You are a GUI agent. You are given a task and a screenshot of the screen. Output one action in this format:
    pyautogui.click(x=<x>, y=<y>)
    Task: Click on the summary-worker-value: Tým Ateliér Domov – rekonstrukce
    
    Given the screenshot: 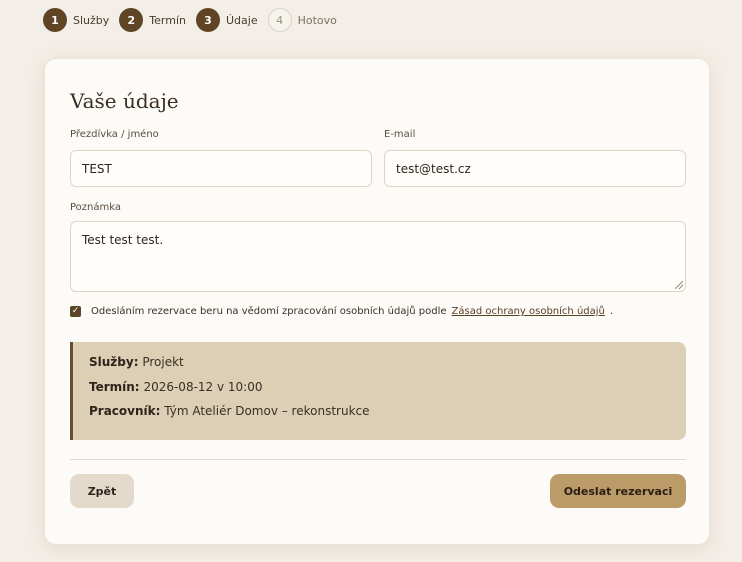 What is the action you would take?
    pyautogui.click(x=267, y=411)
    